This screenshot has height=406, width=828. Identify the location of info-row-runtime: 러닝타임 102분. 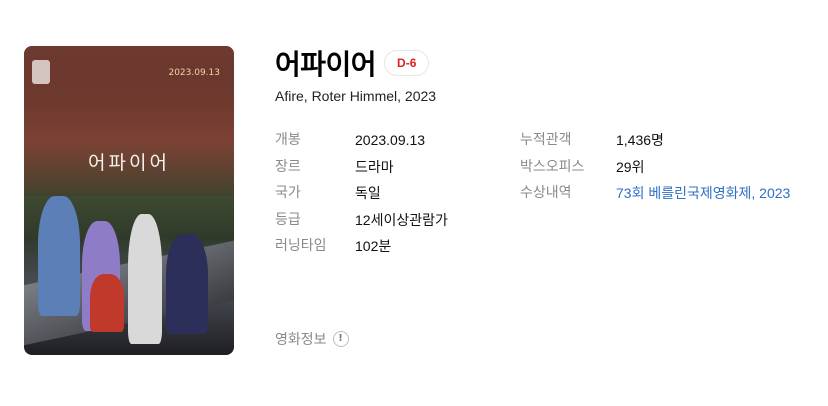
(361, 246).